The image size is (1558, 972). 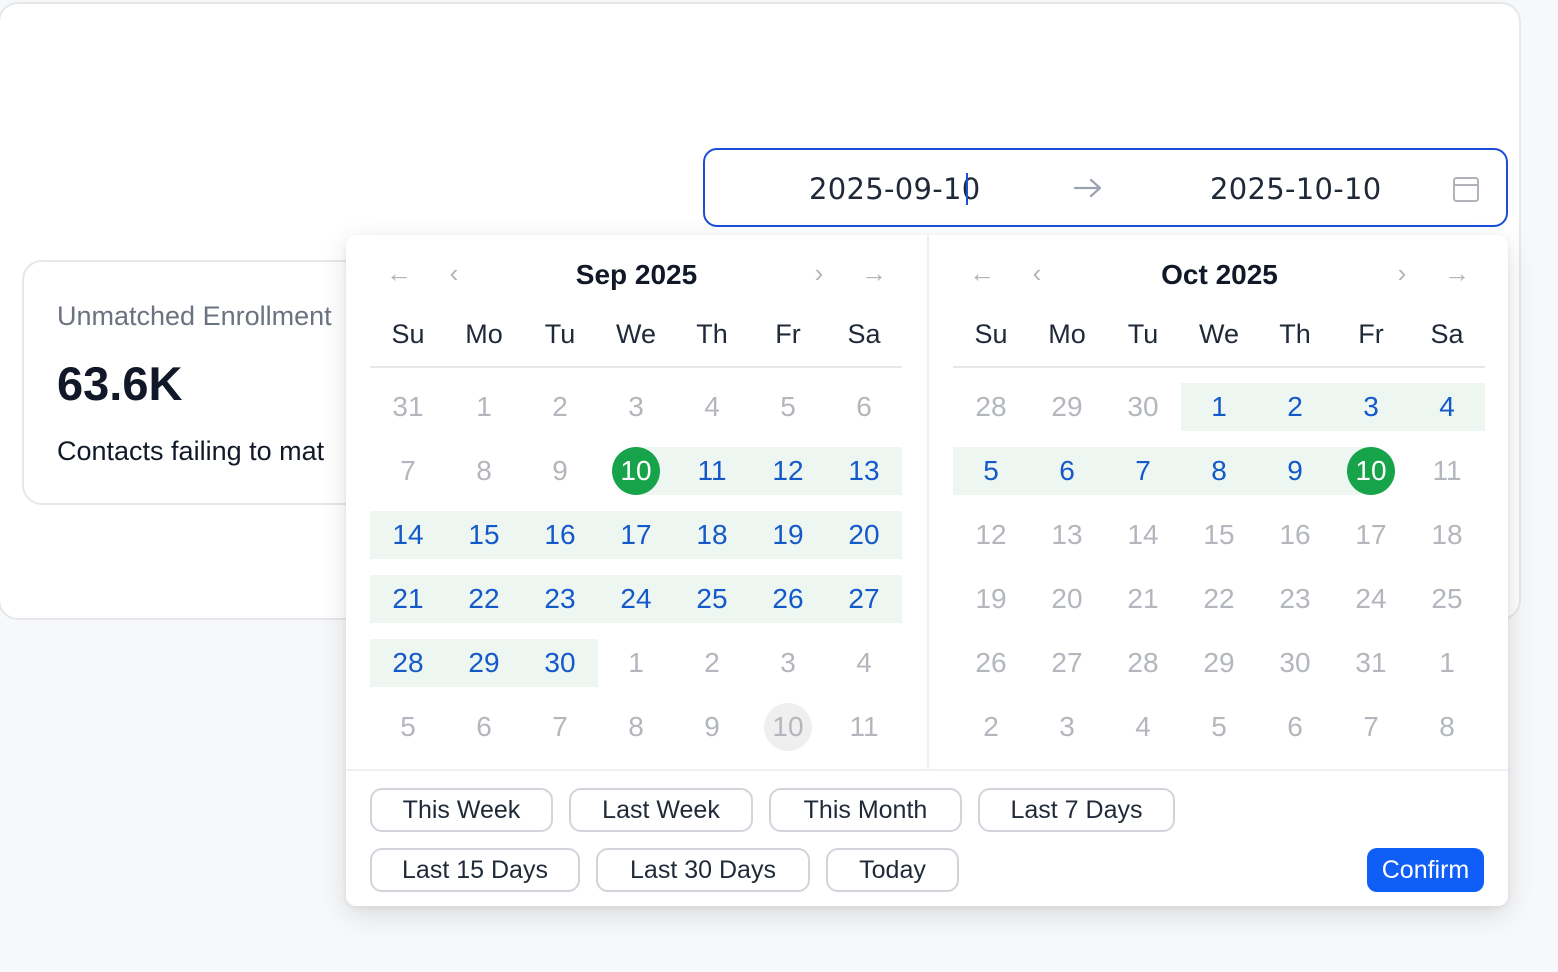 I want to click on preset-today-button: Today, so click(x=892, y=870).